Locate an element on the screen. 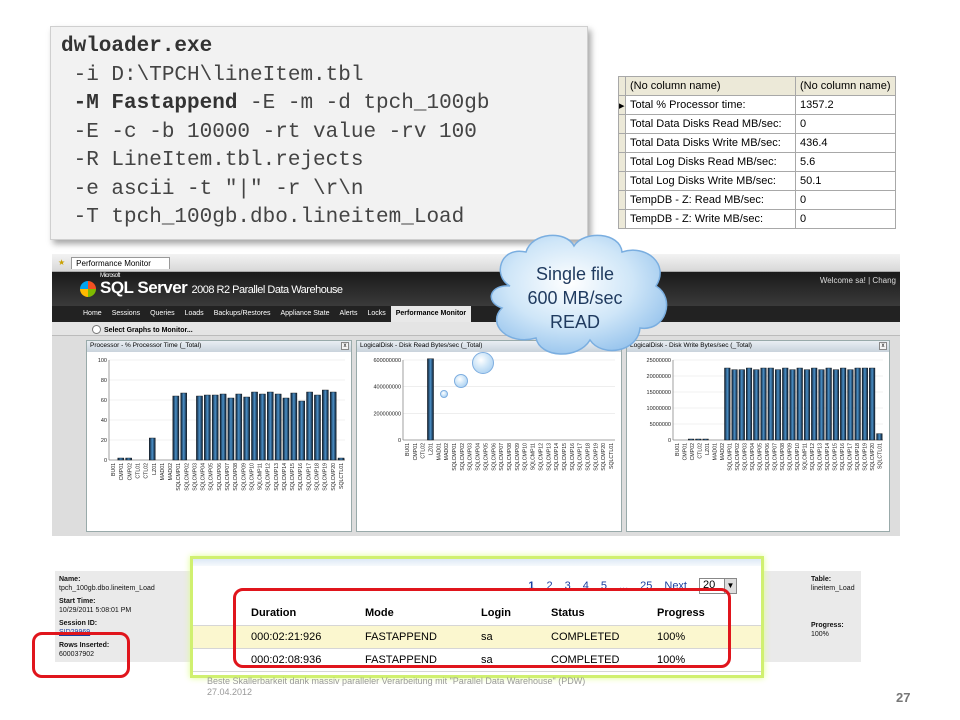  logo-vendor: Microsoft is located at coordinates (110, 276).